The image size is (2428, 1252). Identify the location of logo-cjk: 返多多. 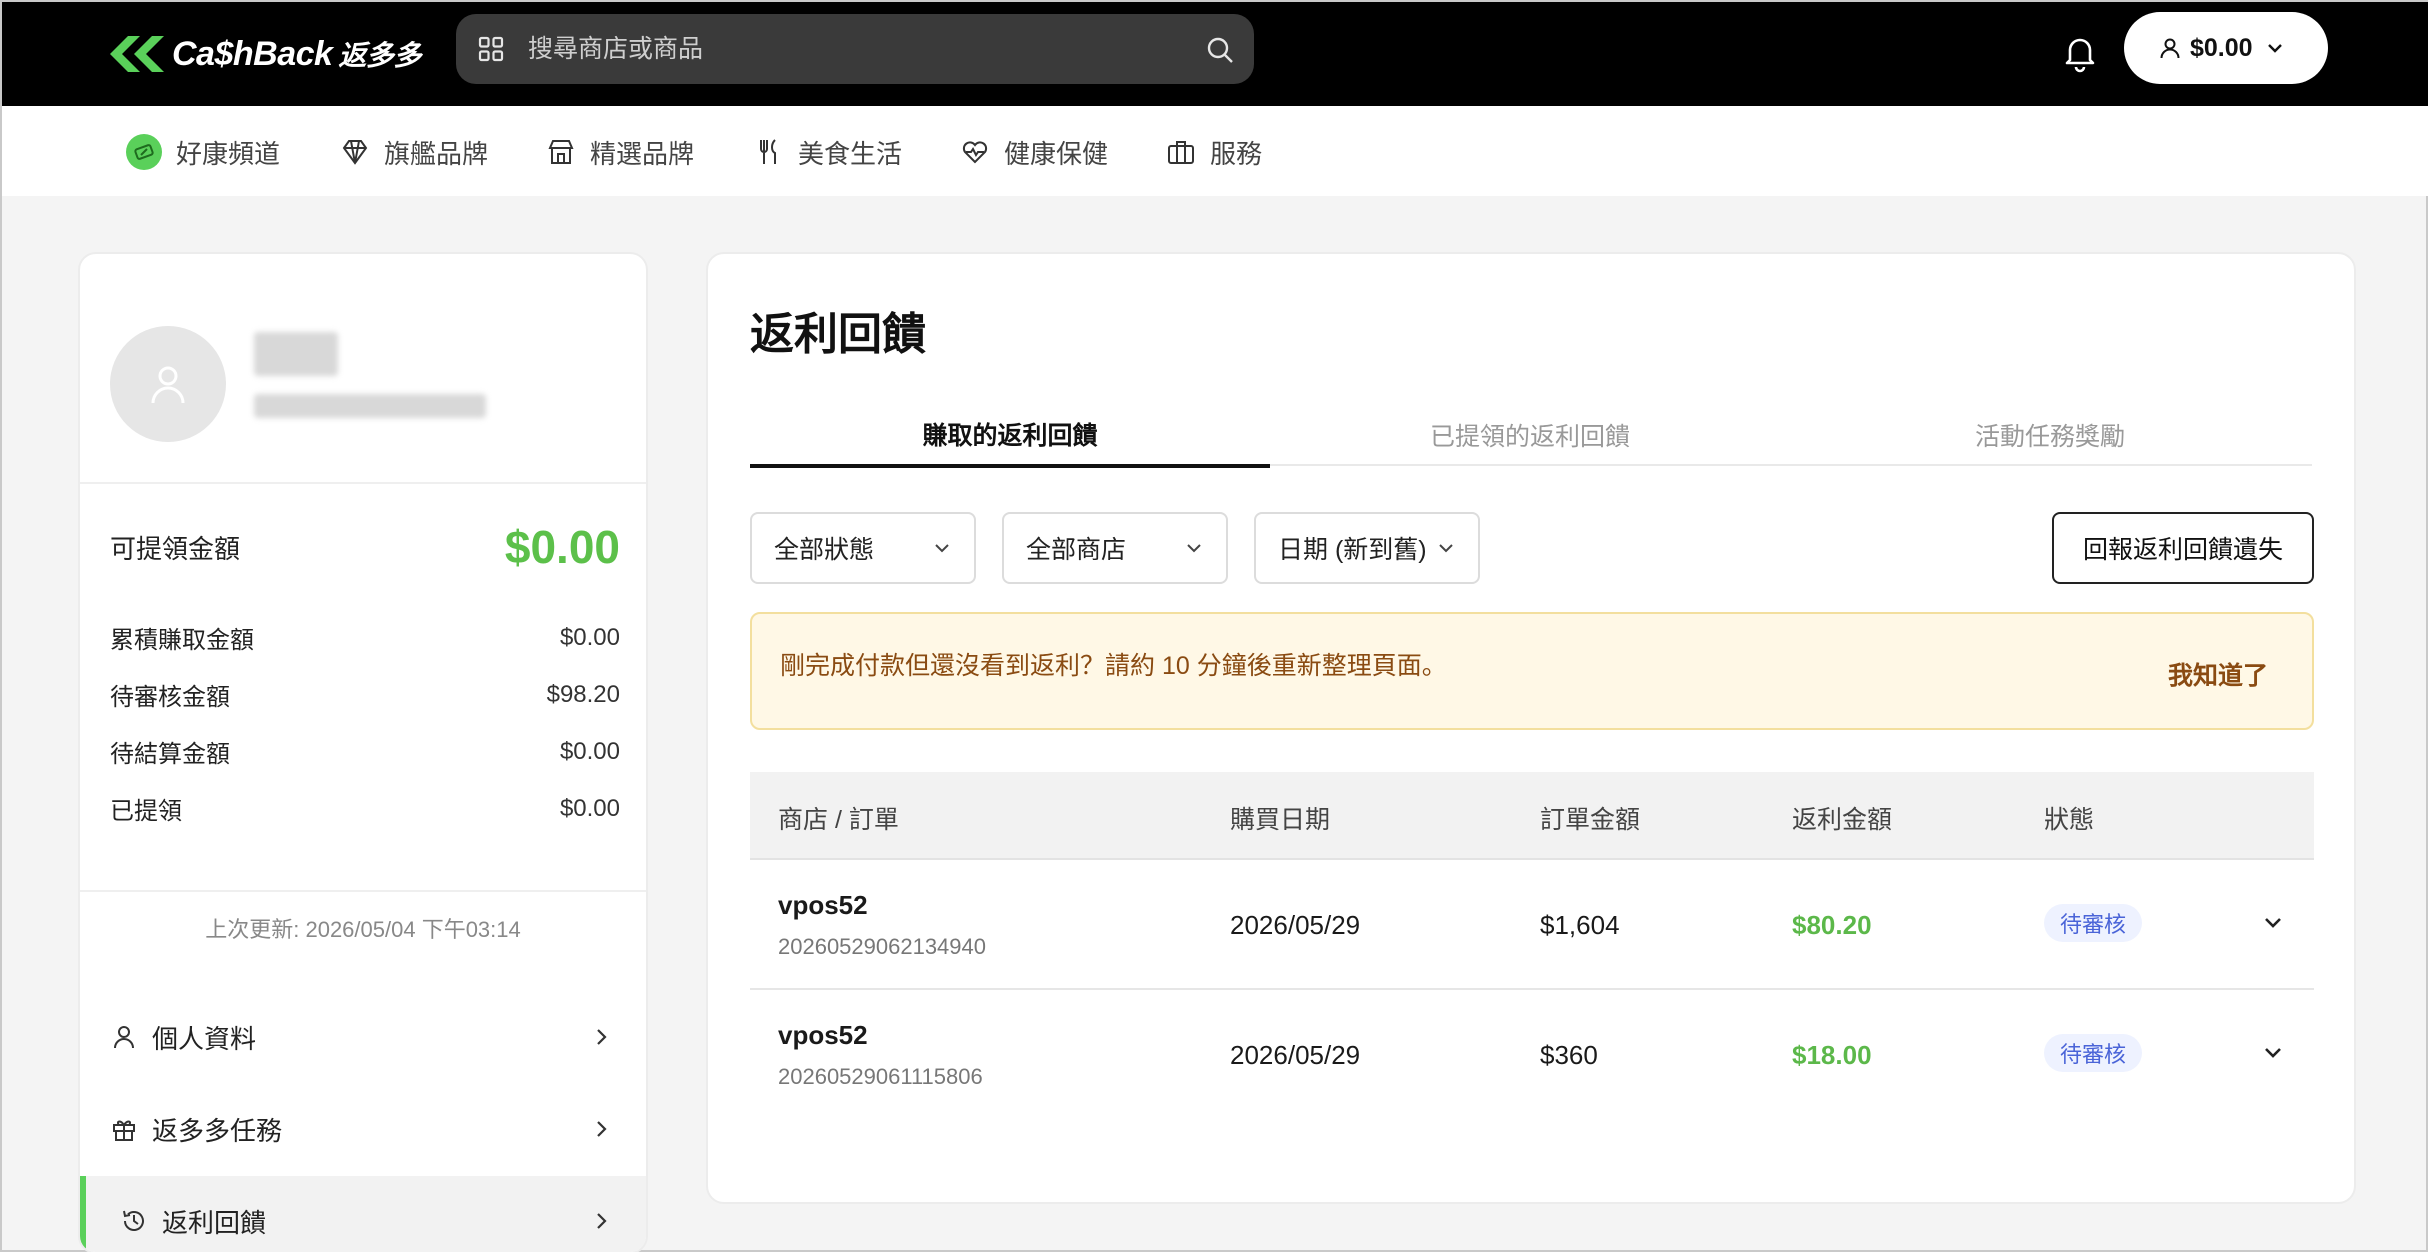
(379, 55).